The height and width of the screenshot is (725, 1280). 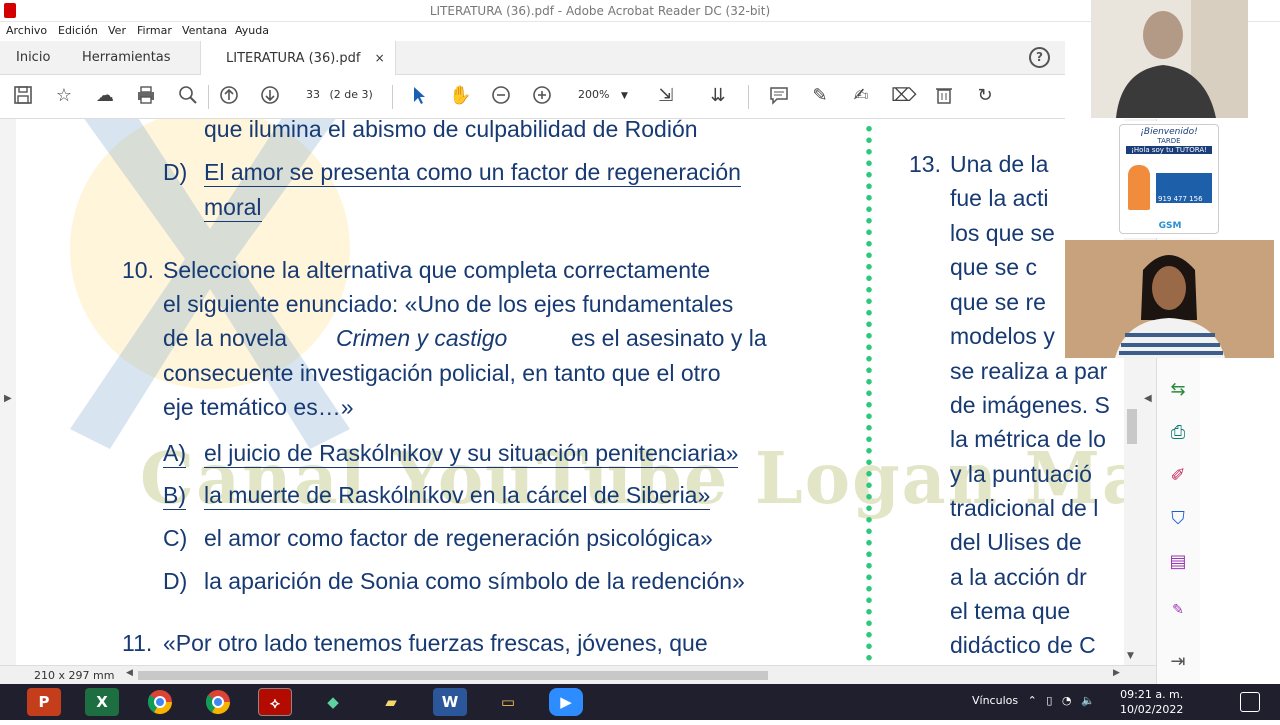 What do you see at coordinates (566, 702) in the screenshot?
I see `zoom-app-icon: ▶` at bounding box center [566, 702].